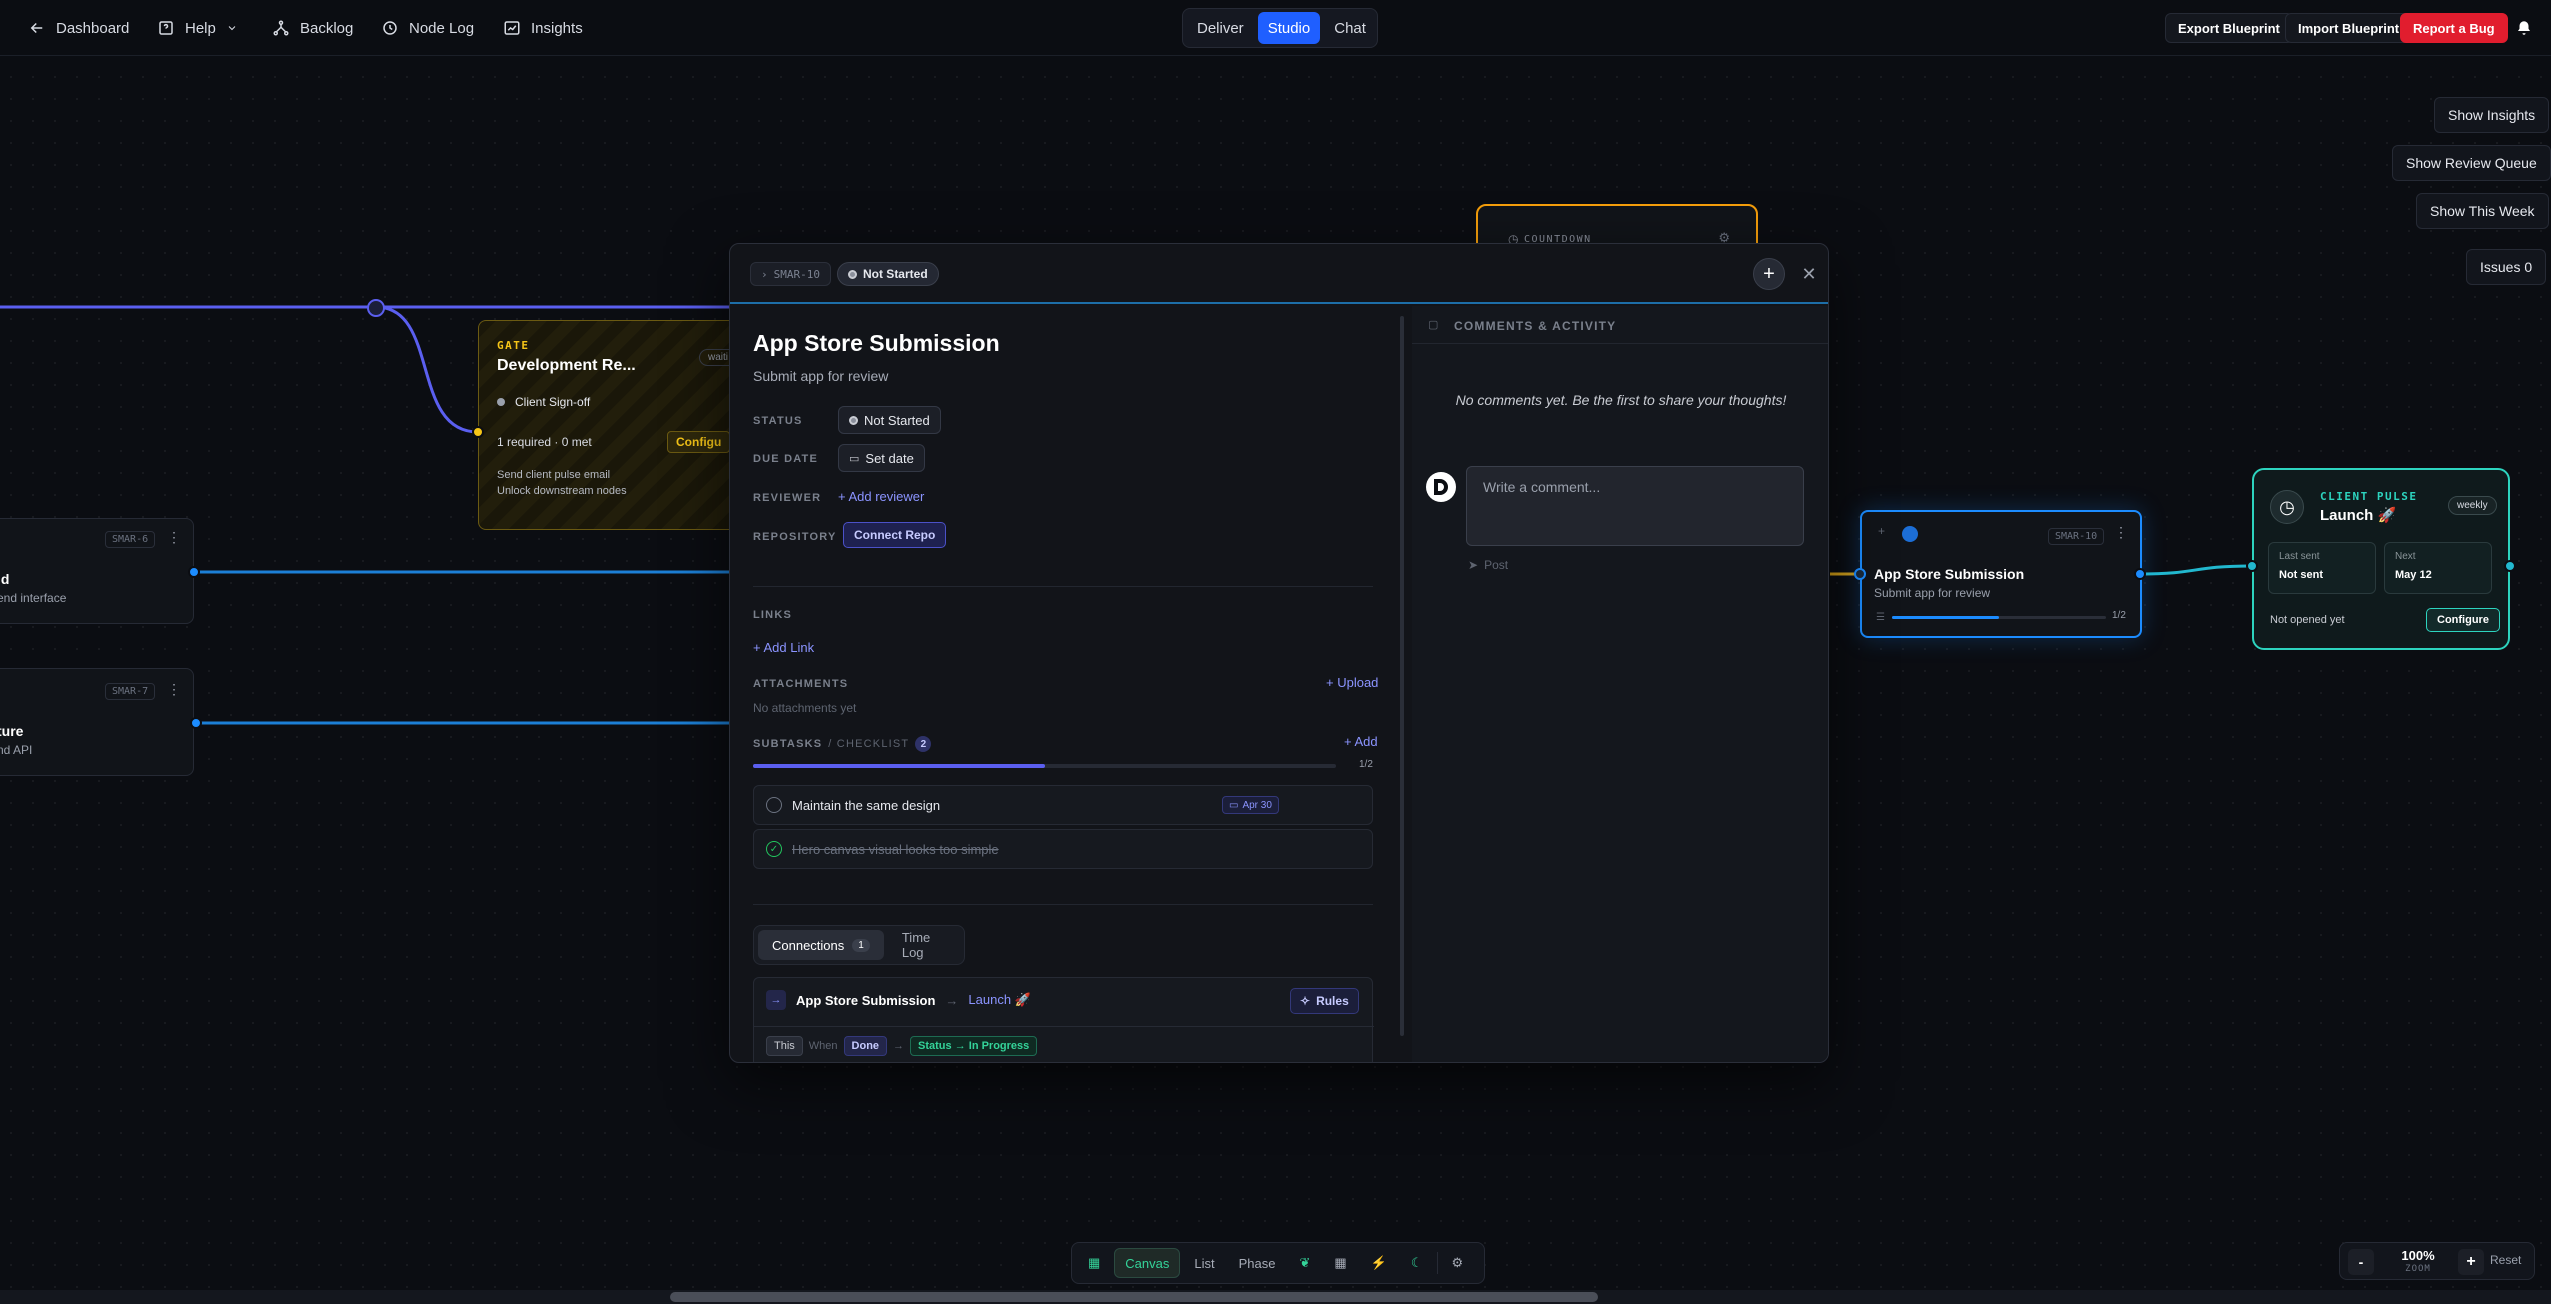 Image resolution: width=2551 pixels, height=1304 pixels. I want to click on next-value: May 12, so click(2413, 575).